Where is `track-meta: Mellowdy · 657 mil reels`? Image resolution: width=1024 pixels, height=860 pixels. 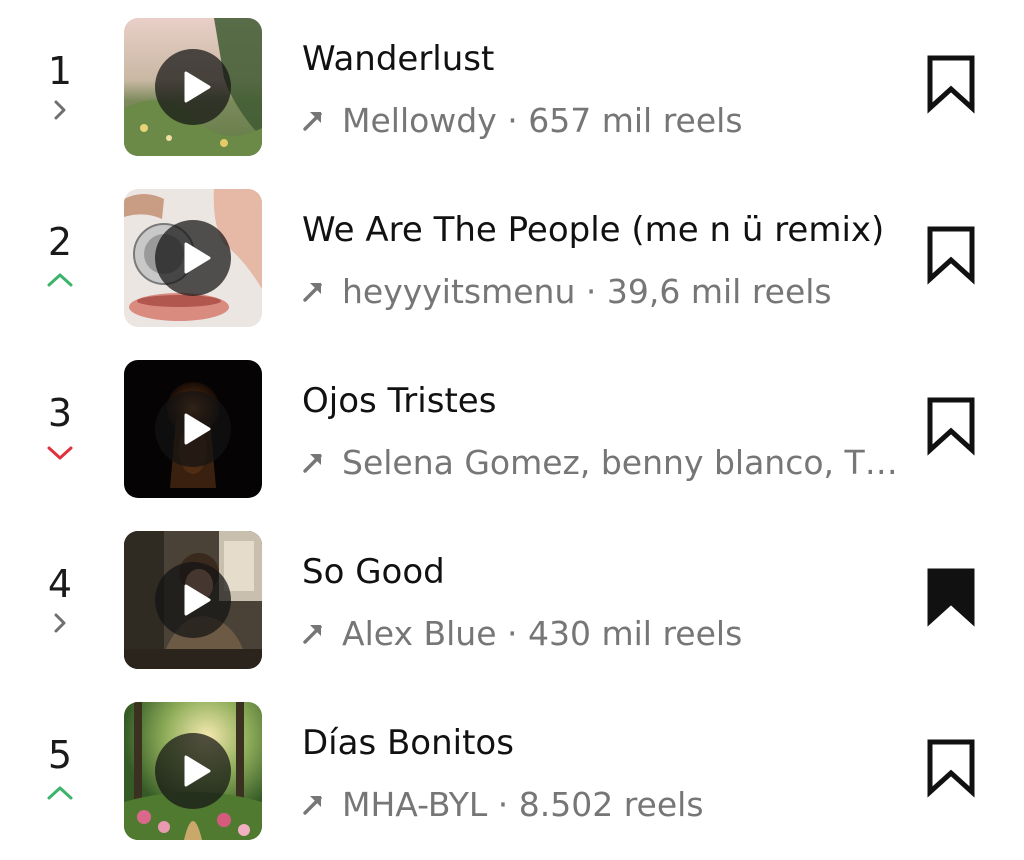 track-meta: Mellowdy · 657 mil reels is located at coordinates (600, 121).